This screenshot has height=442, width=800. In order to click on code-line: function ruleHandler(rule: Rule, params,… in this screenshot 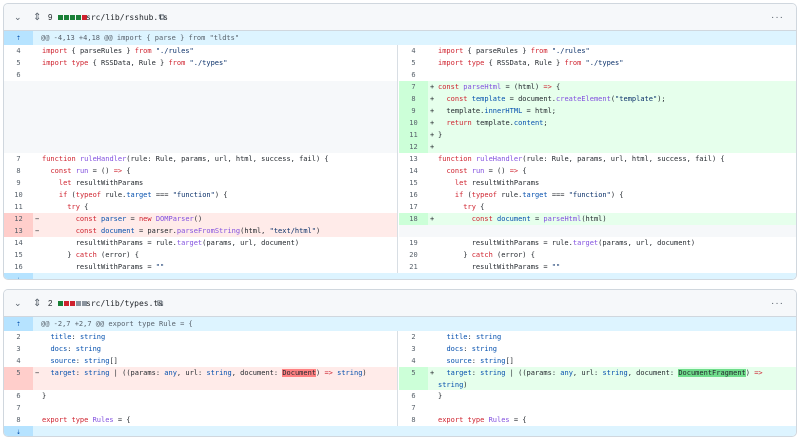, I will do `click(581, 159)`.